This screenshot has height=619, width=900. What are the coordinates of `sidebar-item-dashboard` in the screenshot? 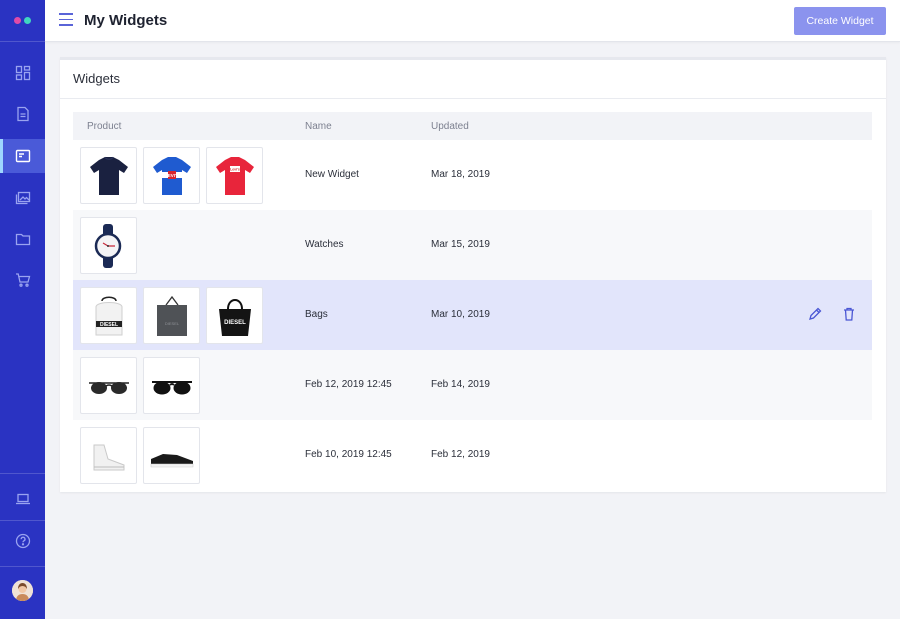 It's located at (22, 73).